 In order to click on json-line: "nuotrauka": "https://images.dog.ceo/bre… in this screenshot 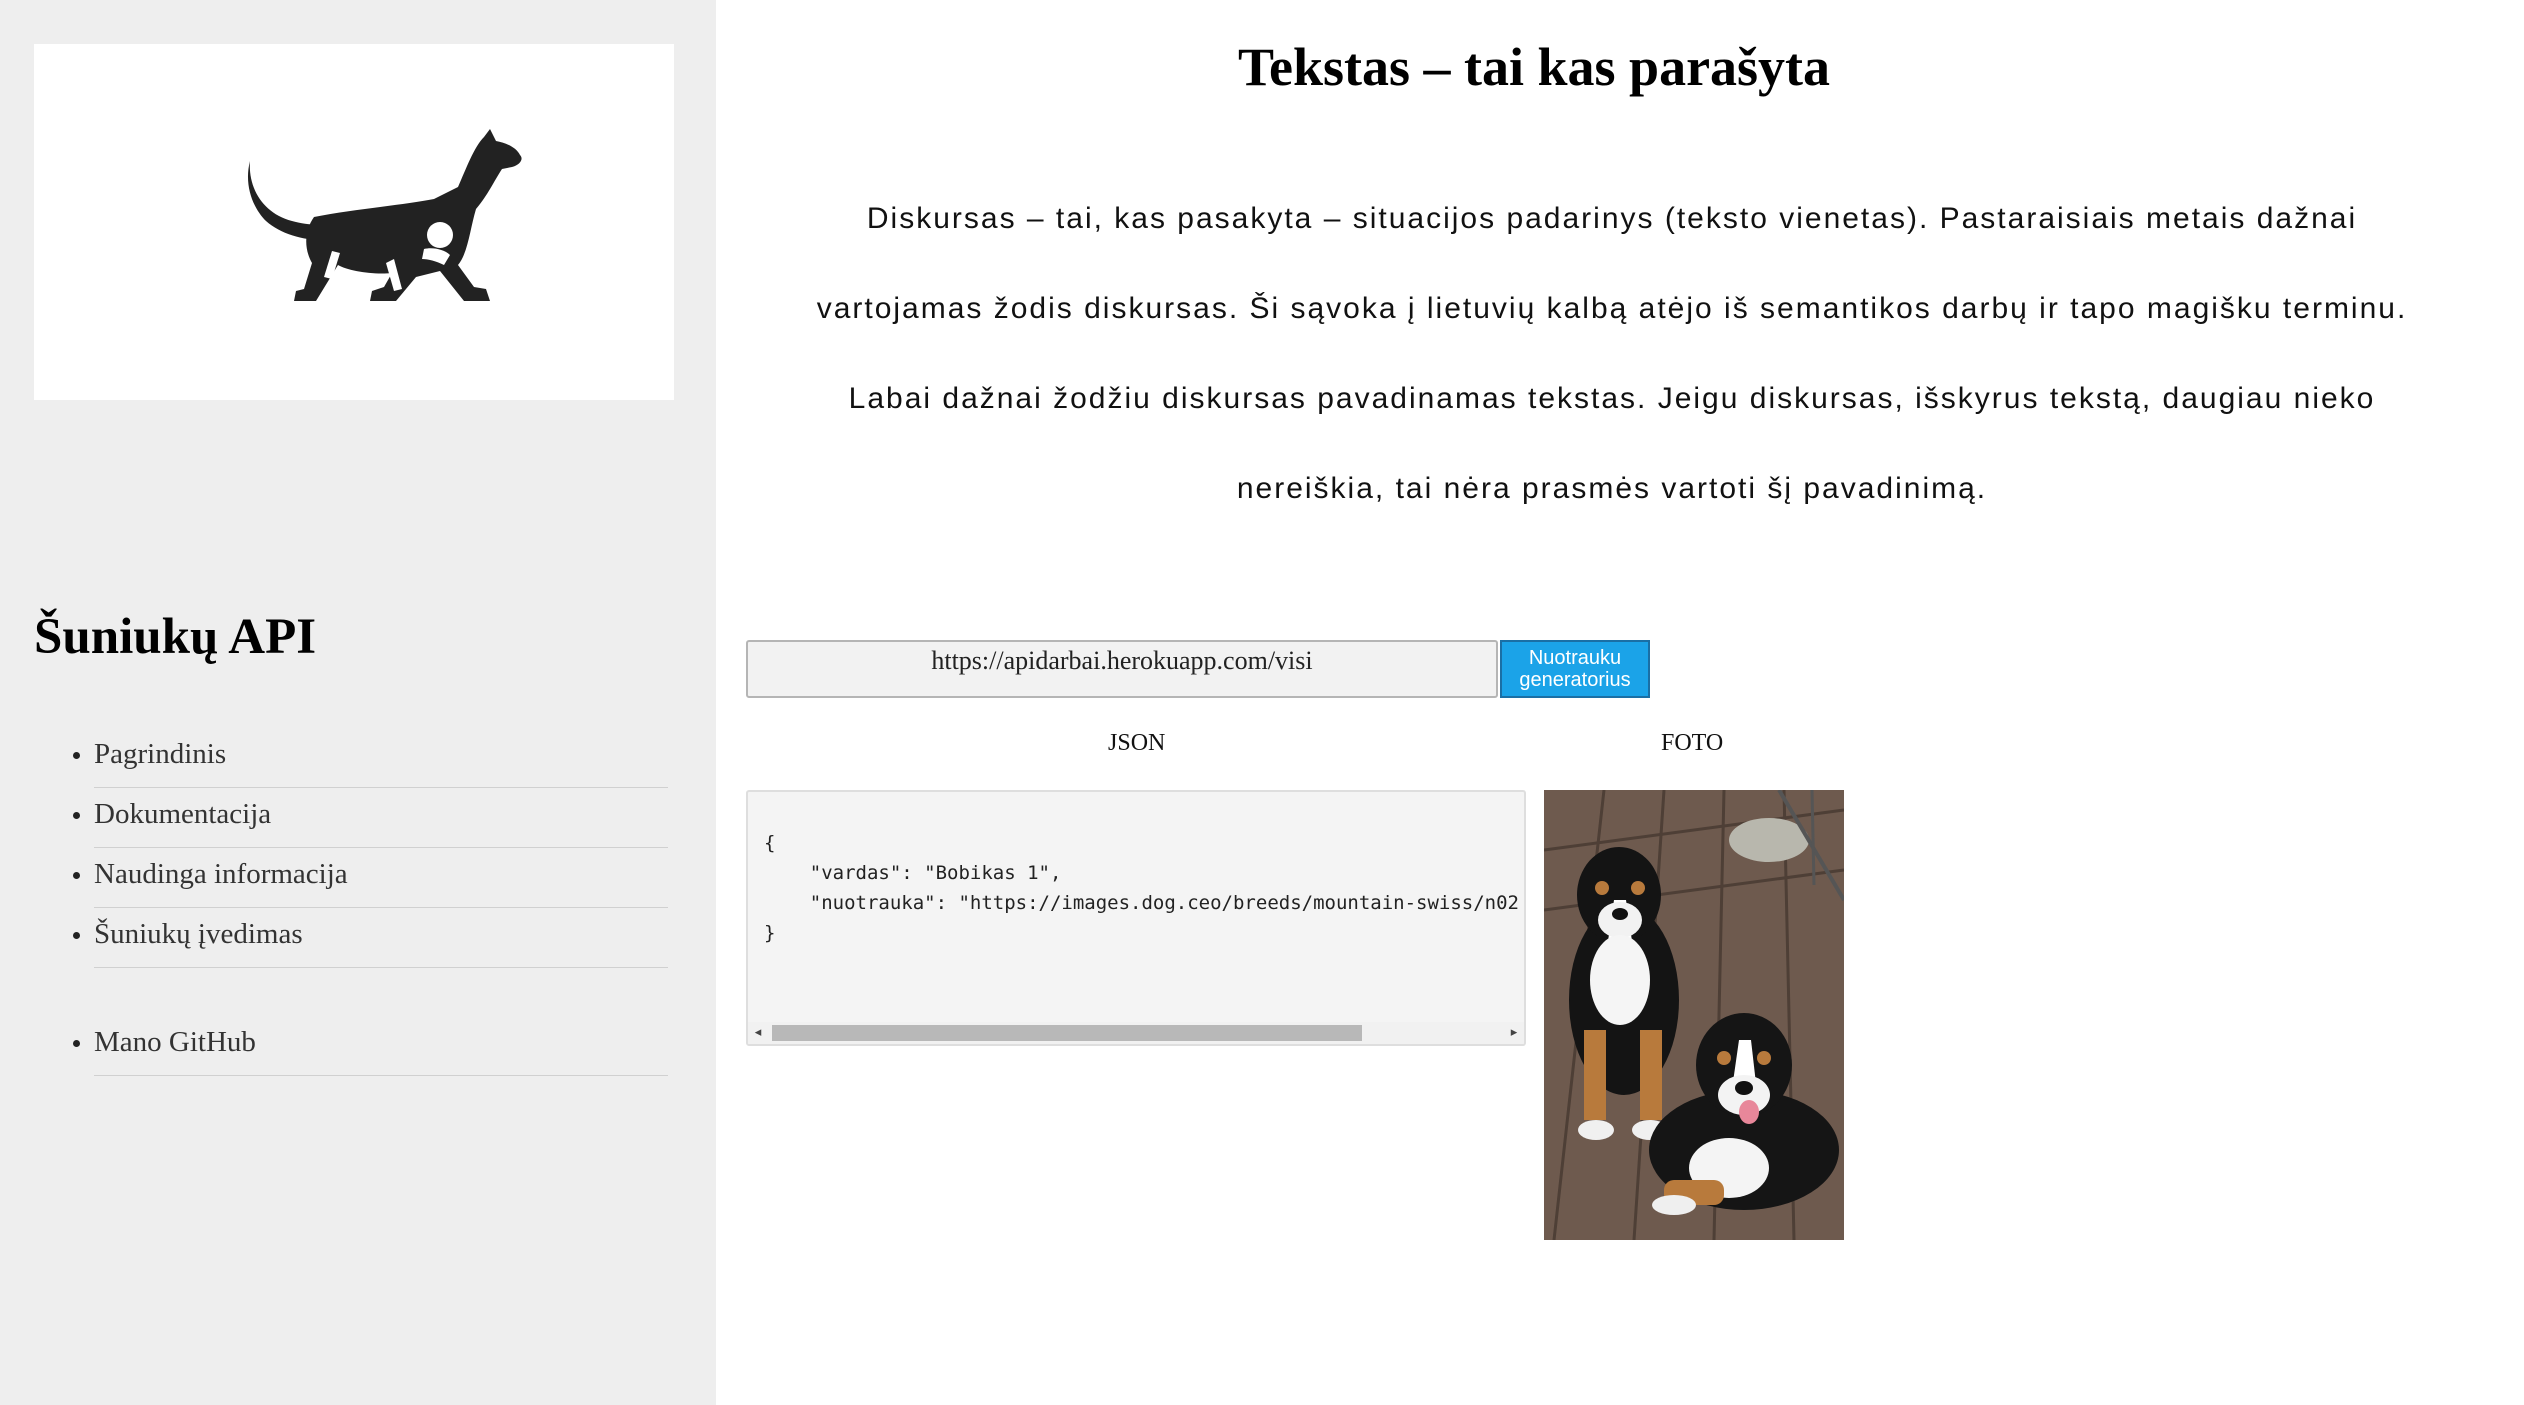, I will do `click(1141, 903)`.